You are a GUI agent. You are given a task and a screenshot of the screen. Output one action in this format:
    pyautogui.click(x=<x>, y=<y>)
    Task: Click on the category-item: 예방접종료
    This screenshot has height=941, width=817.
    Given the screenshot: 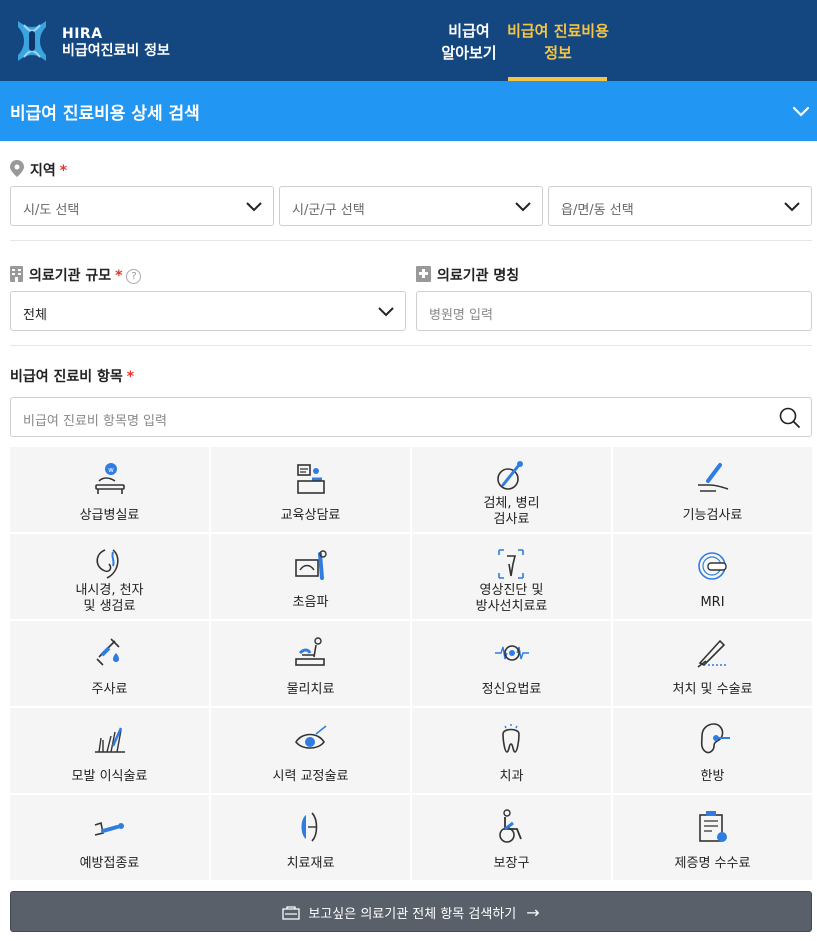 What is the action you would take?
    pyautogui.click(x=109, y=837)
    